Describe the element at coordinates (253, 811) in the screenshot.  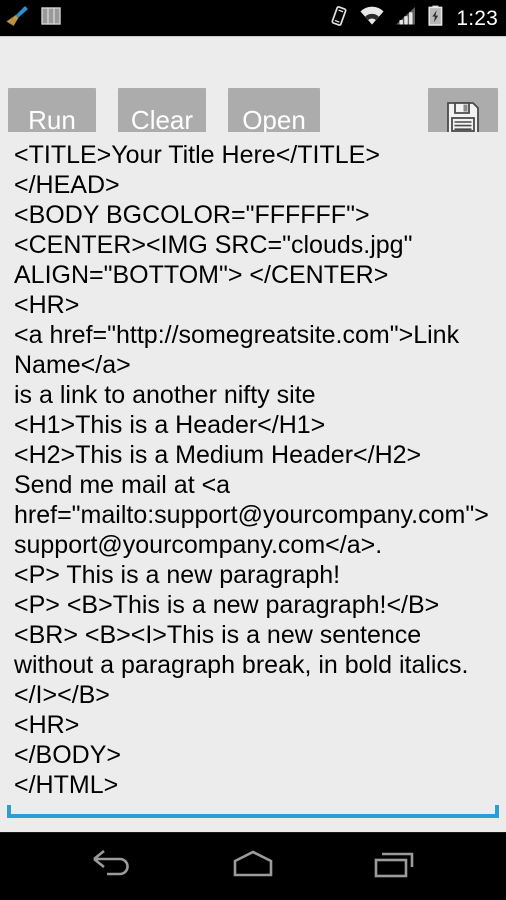
I see `edittext-focus-underline` at that location.